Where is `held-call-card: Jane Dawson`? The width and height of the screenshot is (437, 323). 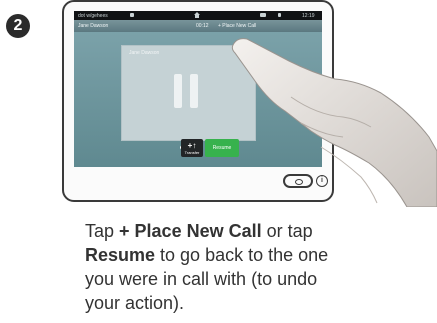 held-call-card: Jane Dawson is located at coordinates (188, 93).